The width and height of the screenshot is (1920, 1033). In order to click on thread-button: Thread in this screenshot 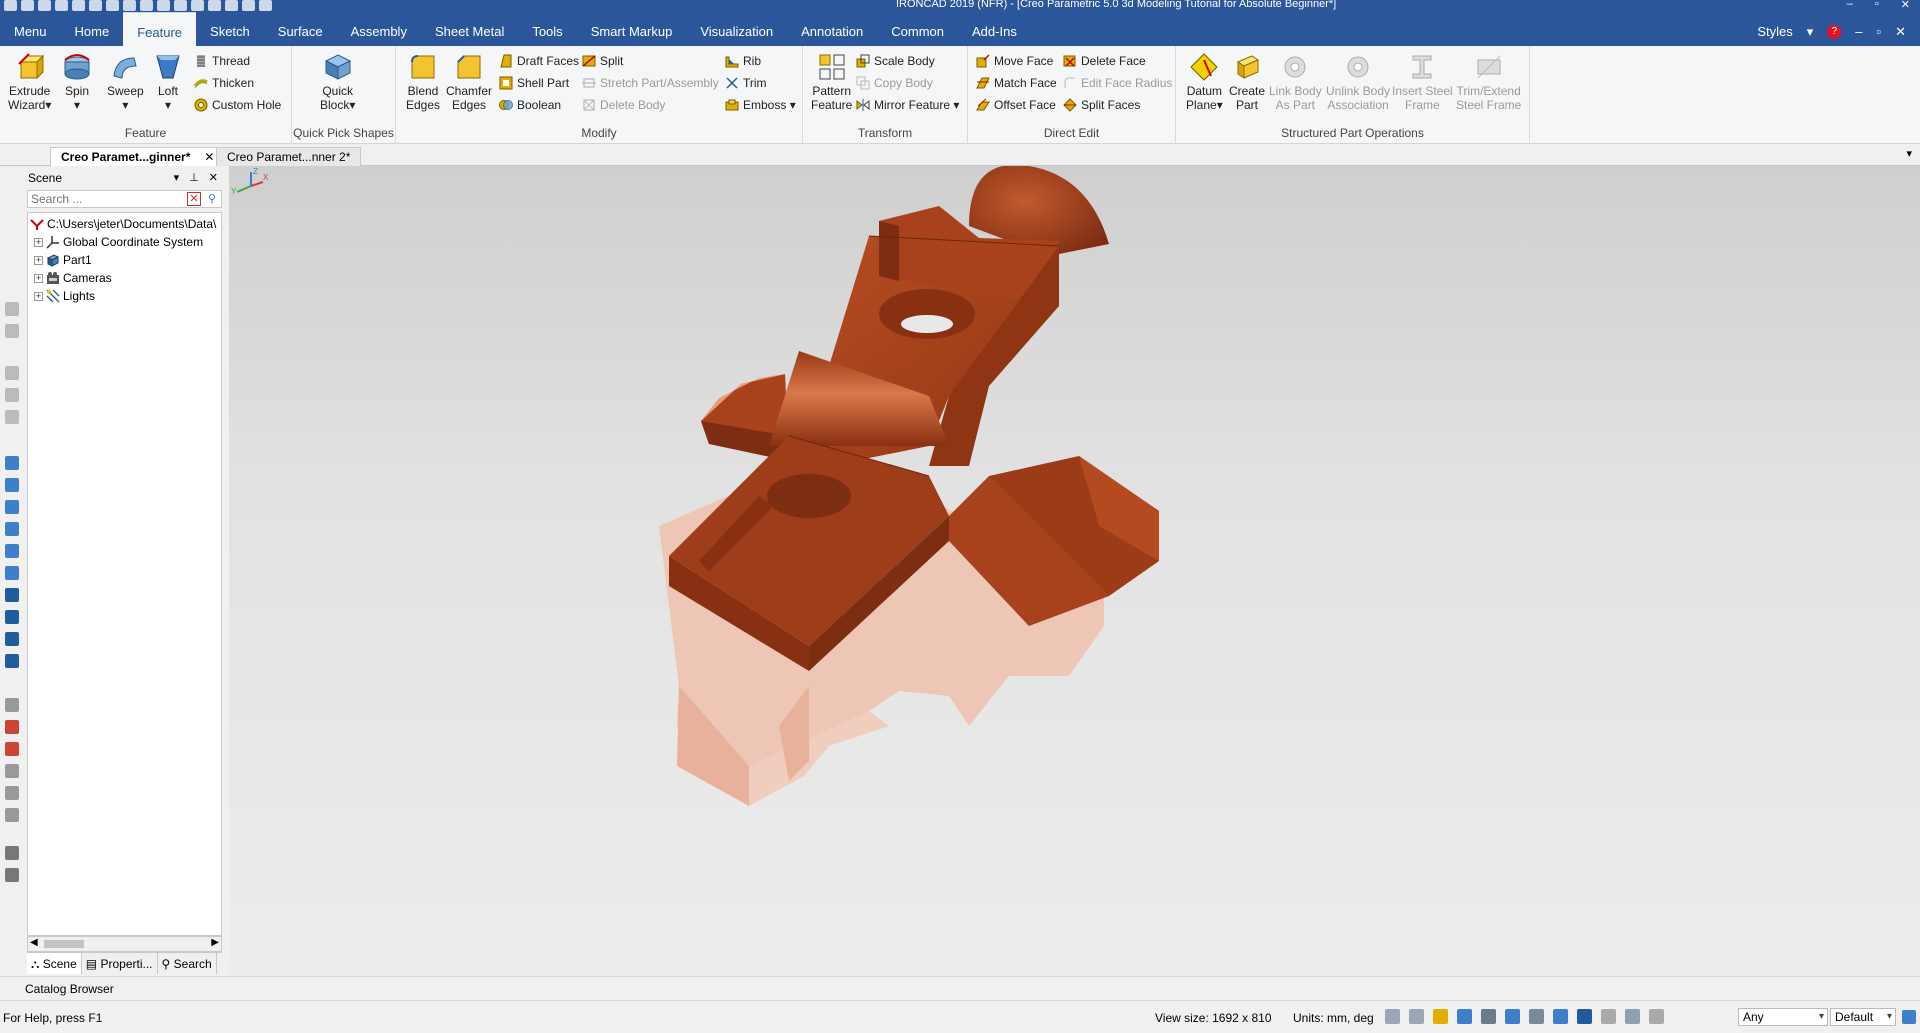, I will do `click(222, 61)`.